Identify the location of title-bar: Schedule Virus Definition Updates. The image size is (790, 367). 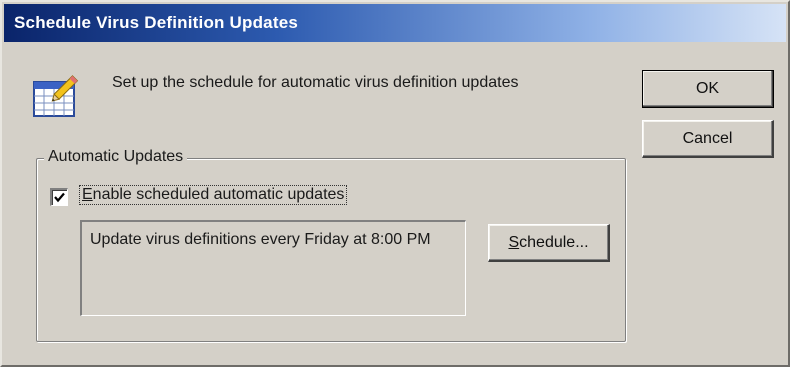
(395, 23).